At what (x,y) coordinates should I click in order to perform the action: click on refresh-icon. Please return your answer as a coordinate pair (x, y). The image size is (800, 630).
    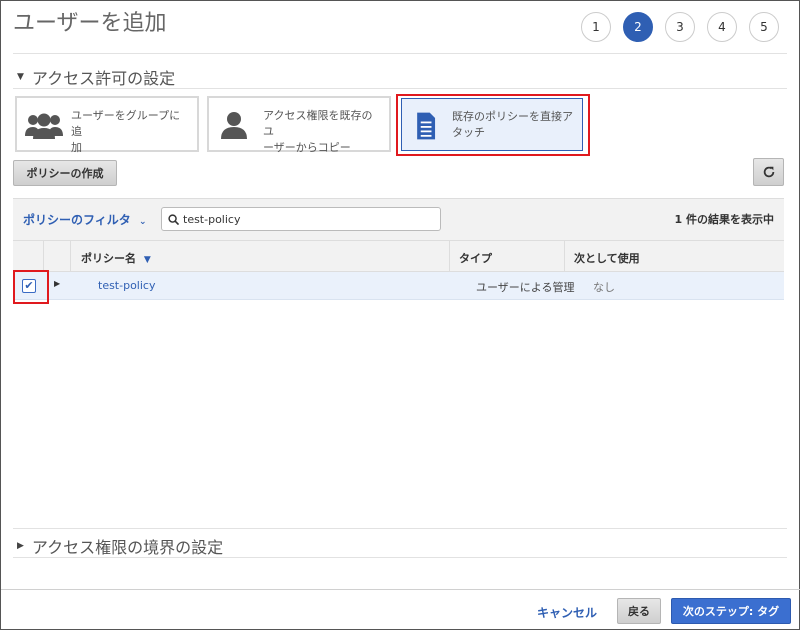
    Looking at the image, I should click on (768, 172).